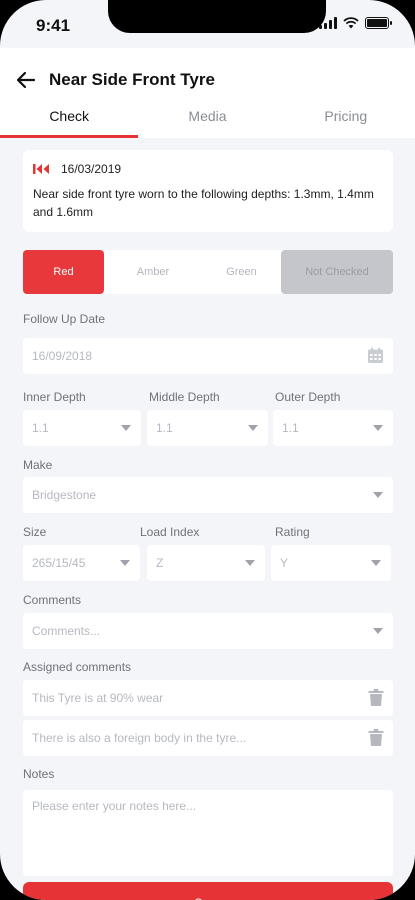 The width and height of the screenshot is (415, 900). I want to click on make-label: Make, so click(38, 465).